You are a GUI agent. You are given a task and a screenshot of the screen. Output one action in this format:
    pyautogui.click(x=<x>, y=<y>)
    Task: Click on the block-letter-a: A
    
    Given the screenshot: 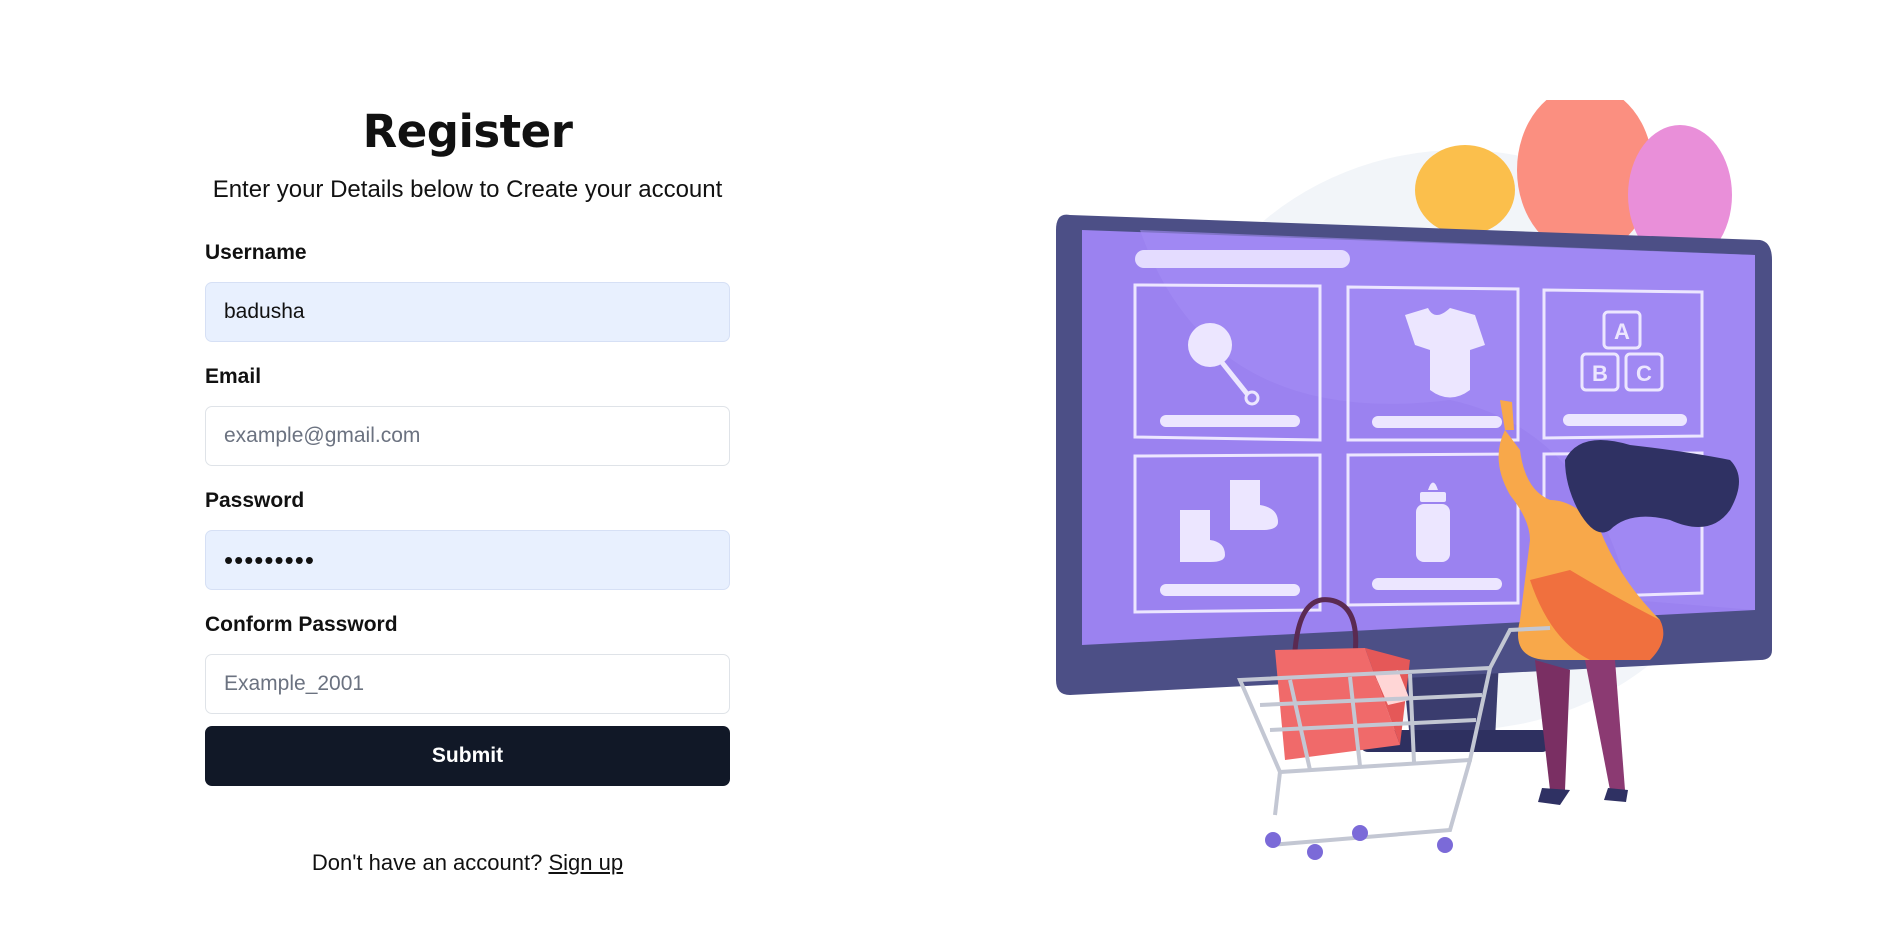 What is the action you would take?
    pyautogui.click(x=1622, y=331)
    